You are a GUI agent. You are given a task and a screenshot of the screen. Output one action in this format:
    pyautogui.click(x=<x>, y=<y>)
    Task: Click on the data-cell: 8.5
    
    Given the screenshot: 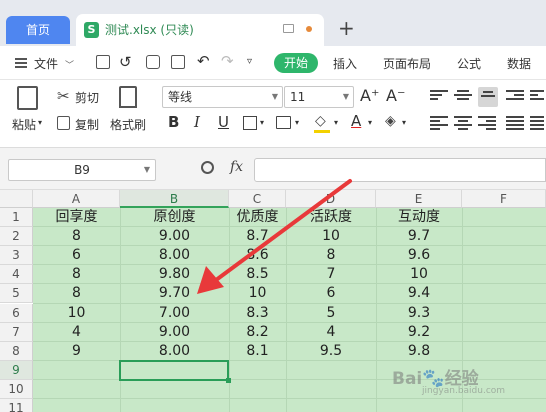 What is the action you would take?
    pyautogui.click(x=257, y=274)
    